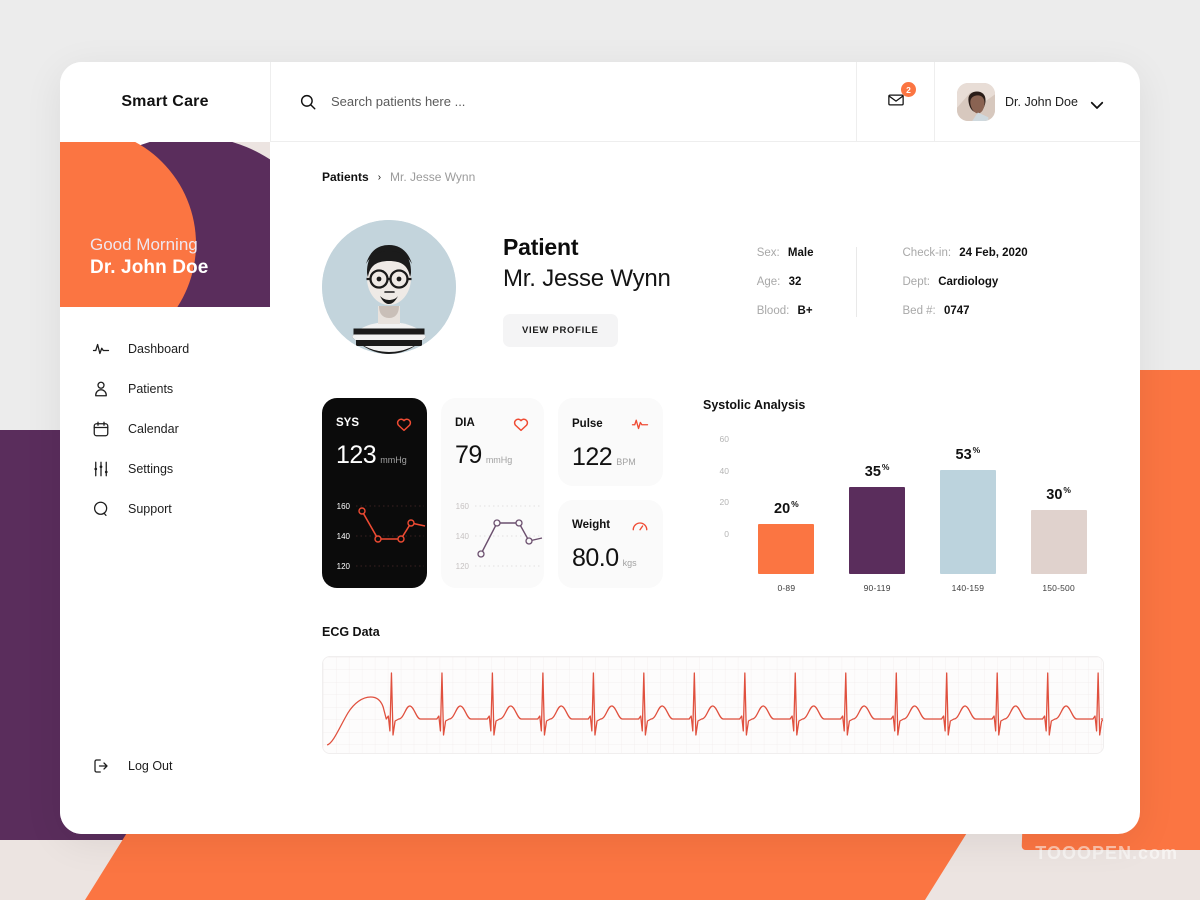 This screenshot has width=1200, height=900. Describe the element at coordinates (903, 583) in the screenshot. I see `bar-chart-x-axis: 0-89 90-119 140-159 150-500` at that location.